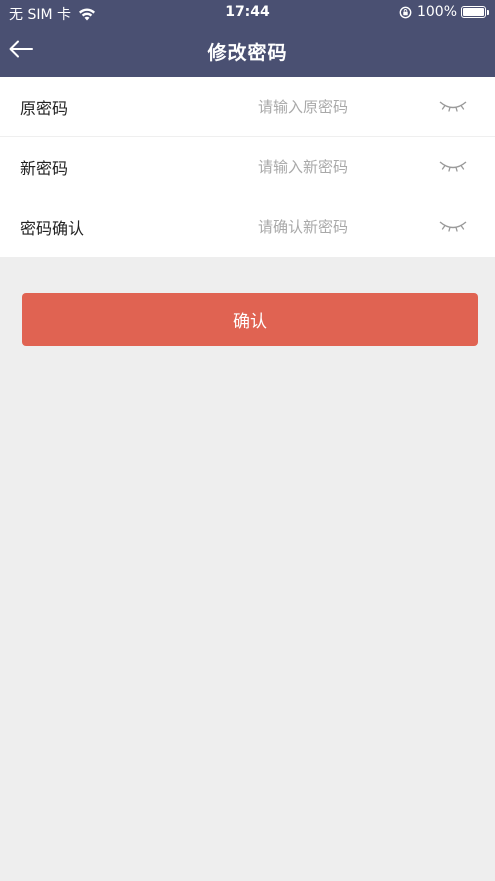 The image size is (495, 881). I want to click on confirm-password-label: 密码确认, so click(52, 228).